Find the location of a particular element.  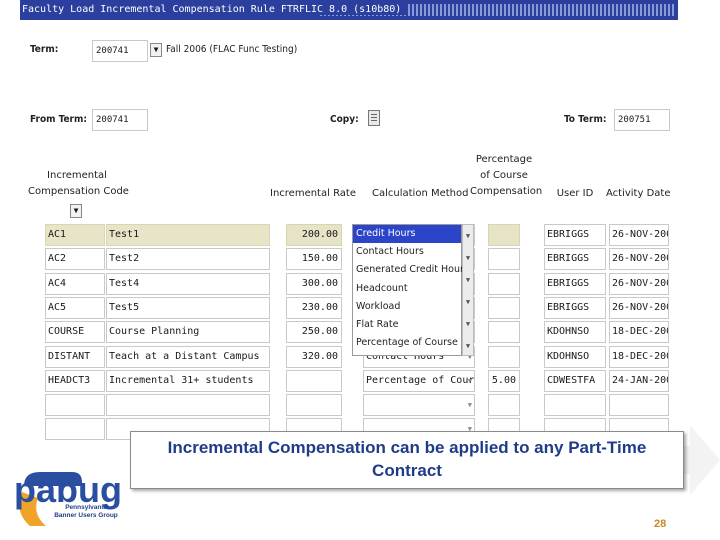

description-cell: Incremental 31+ students is located at coordinates (188, 380).